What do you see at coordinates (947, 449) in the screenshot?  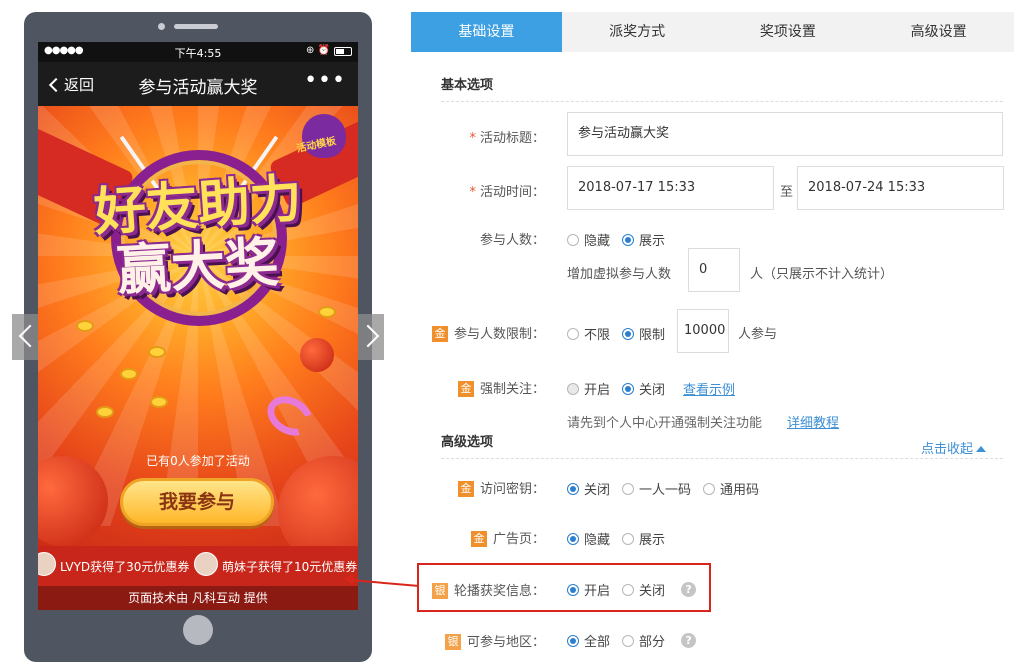 I see `collapse-link-text: 点击收起` at bounding box center [947, 449].